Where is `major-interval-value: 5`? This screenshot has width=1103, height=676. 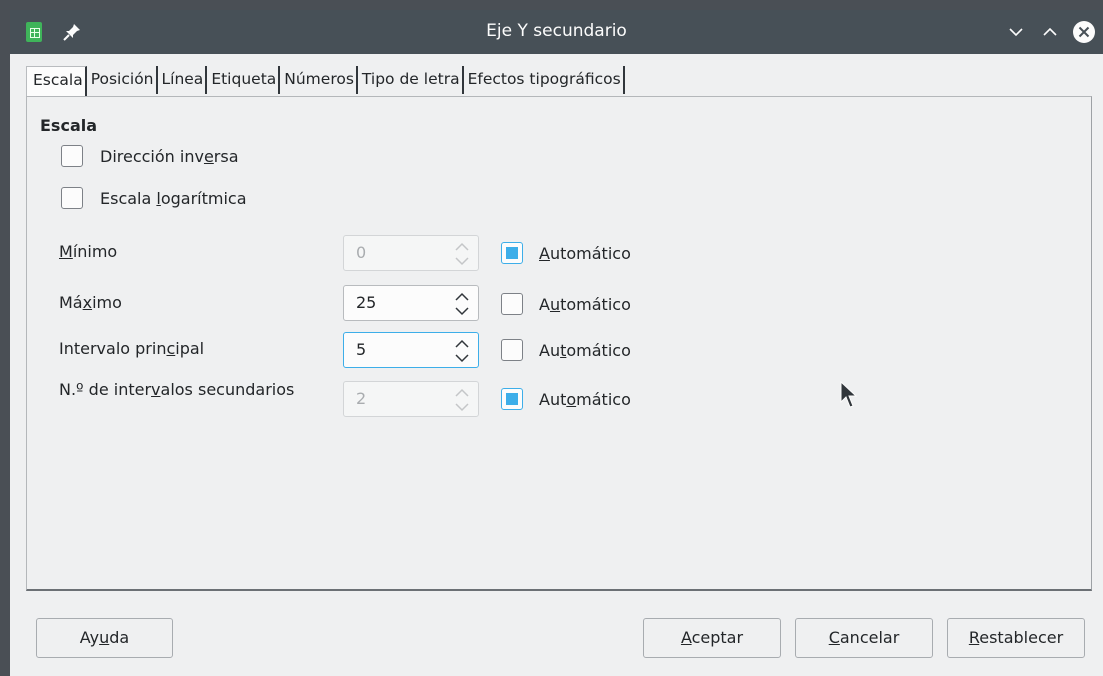
major-interval-value: 5 is located at coordinates (361, 349).